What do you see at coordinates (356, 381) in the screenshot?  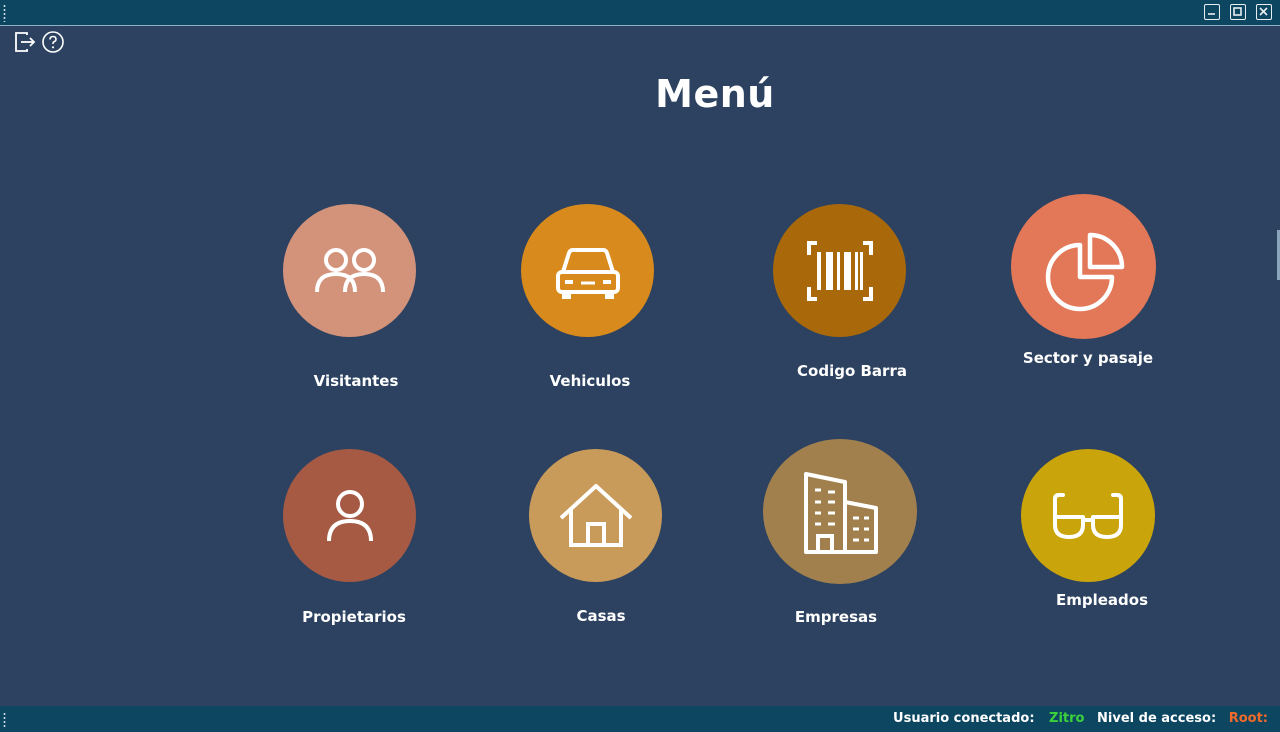 I see `visitantes-label: Visitantes` at bounding box center [356, 381].